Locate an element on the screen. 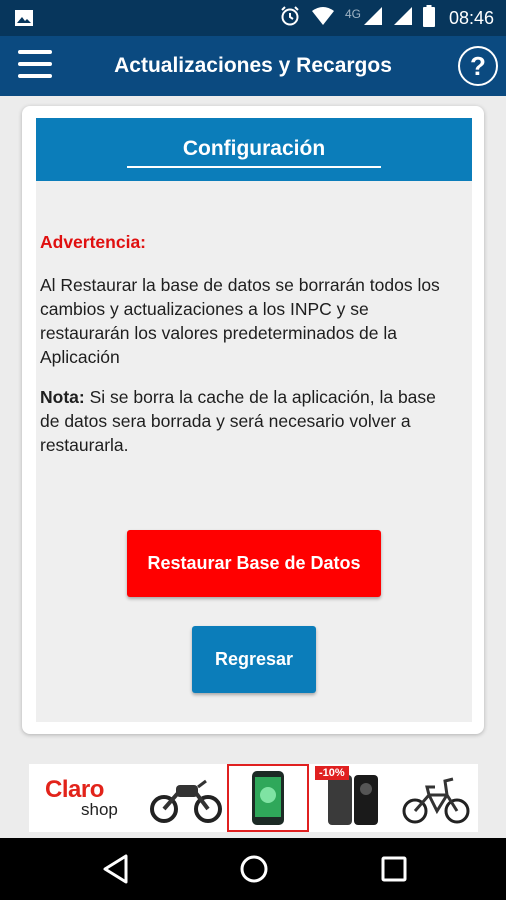  network-type: 4G is located at coordinates (352, 14).